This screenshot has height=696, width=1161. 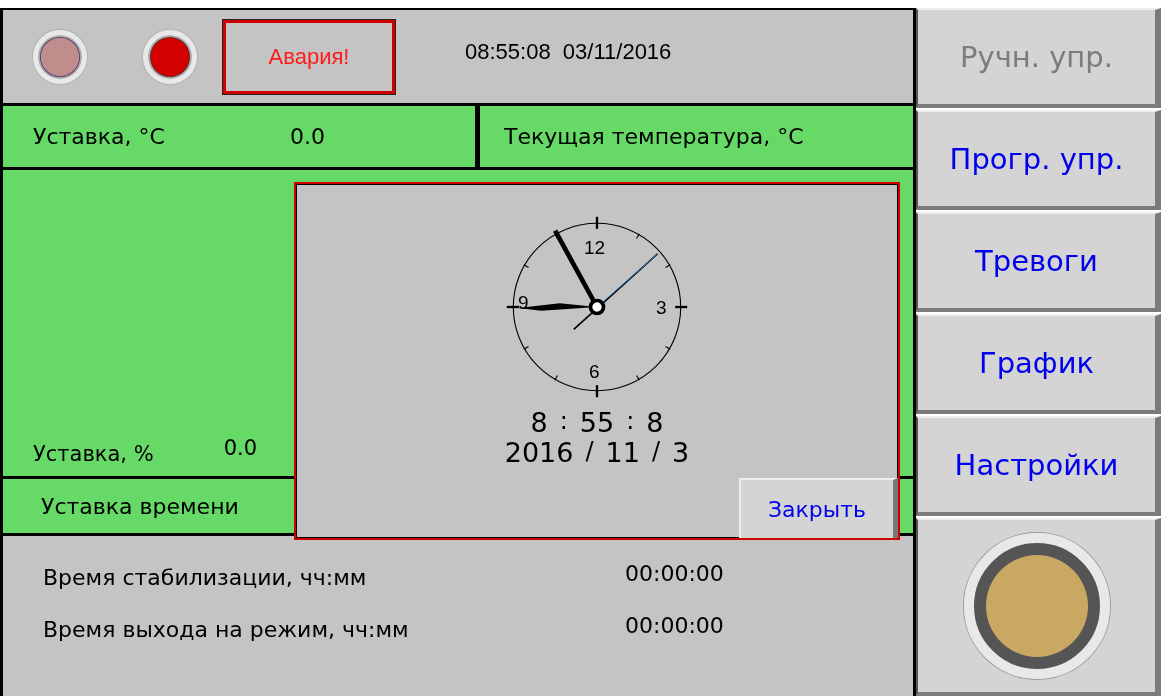 What do you see at coordinates (622, 452) in the screenshot?
I see `date-part: 11` at bounding box center [622, 452].